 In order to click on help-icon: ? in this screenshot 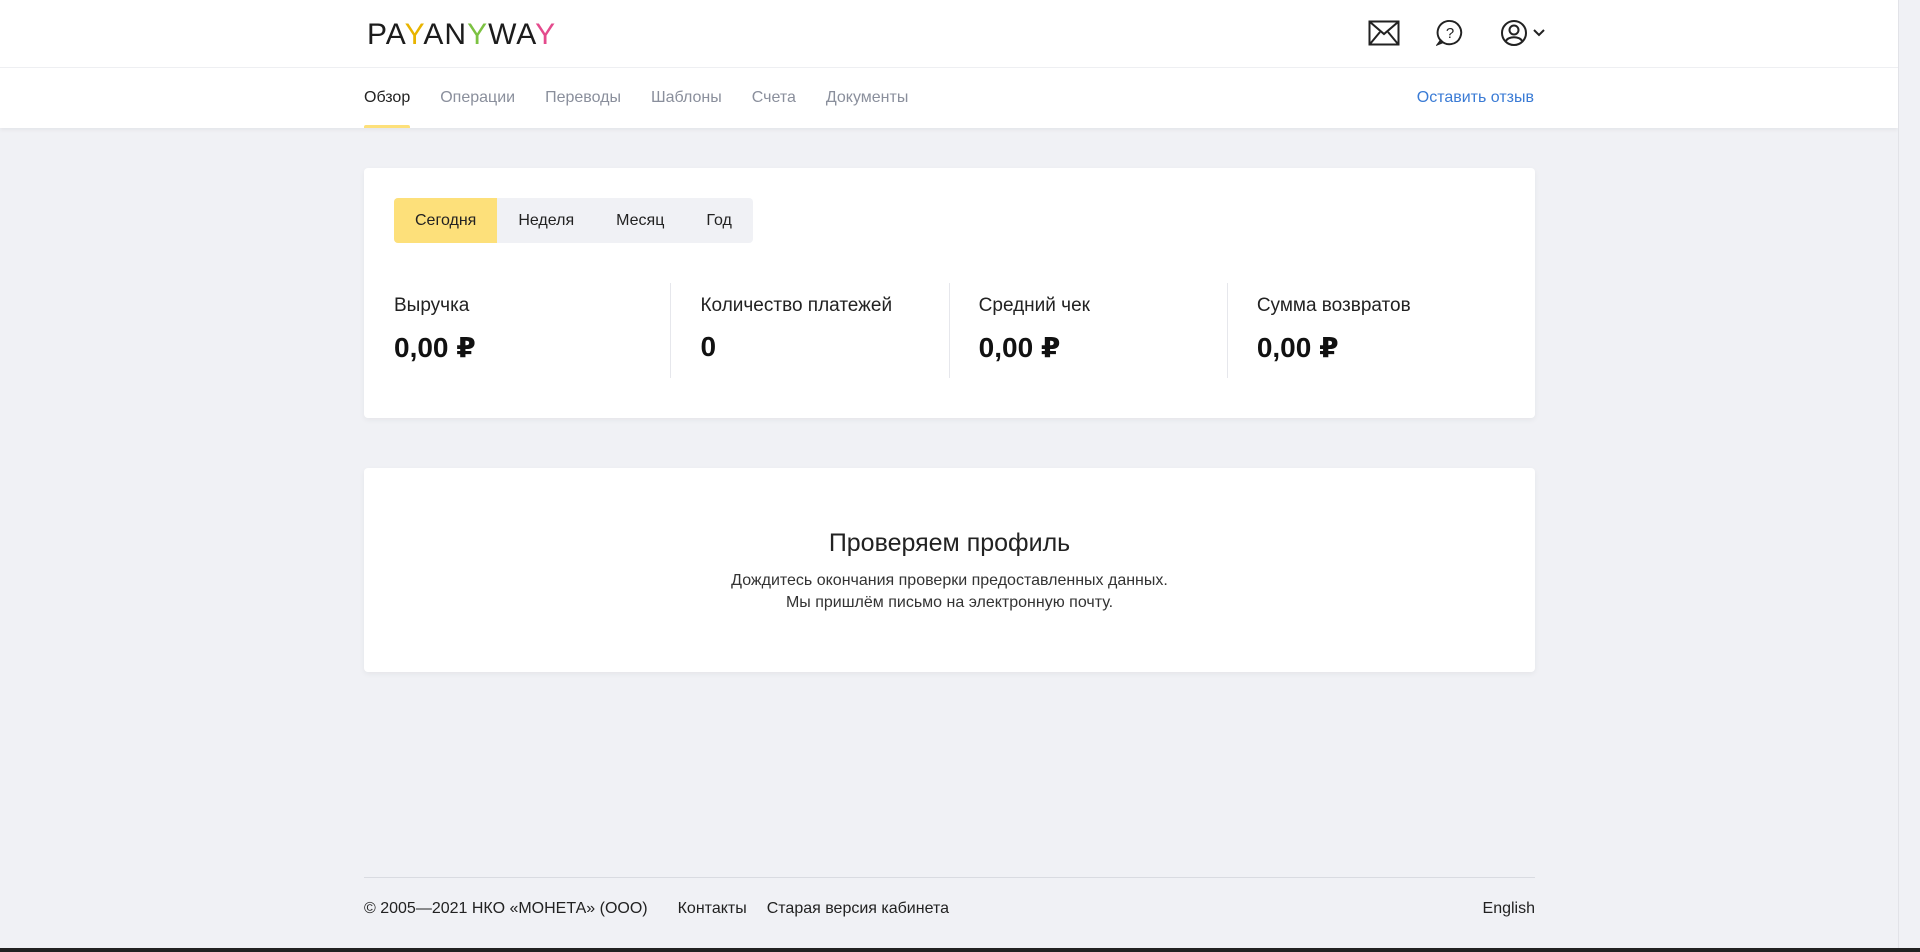, I will do `click(1450, 33)`.